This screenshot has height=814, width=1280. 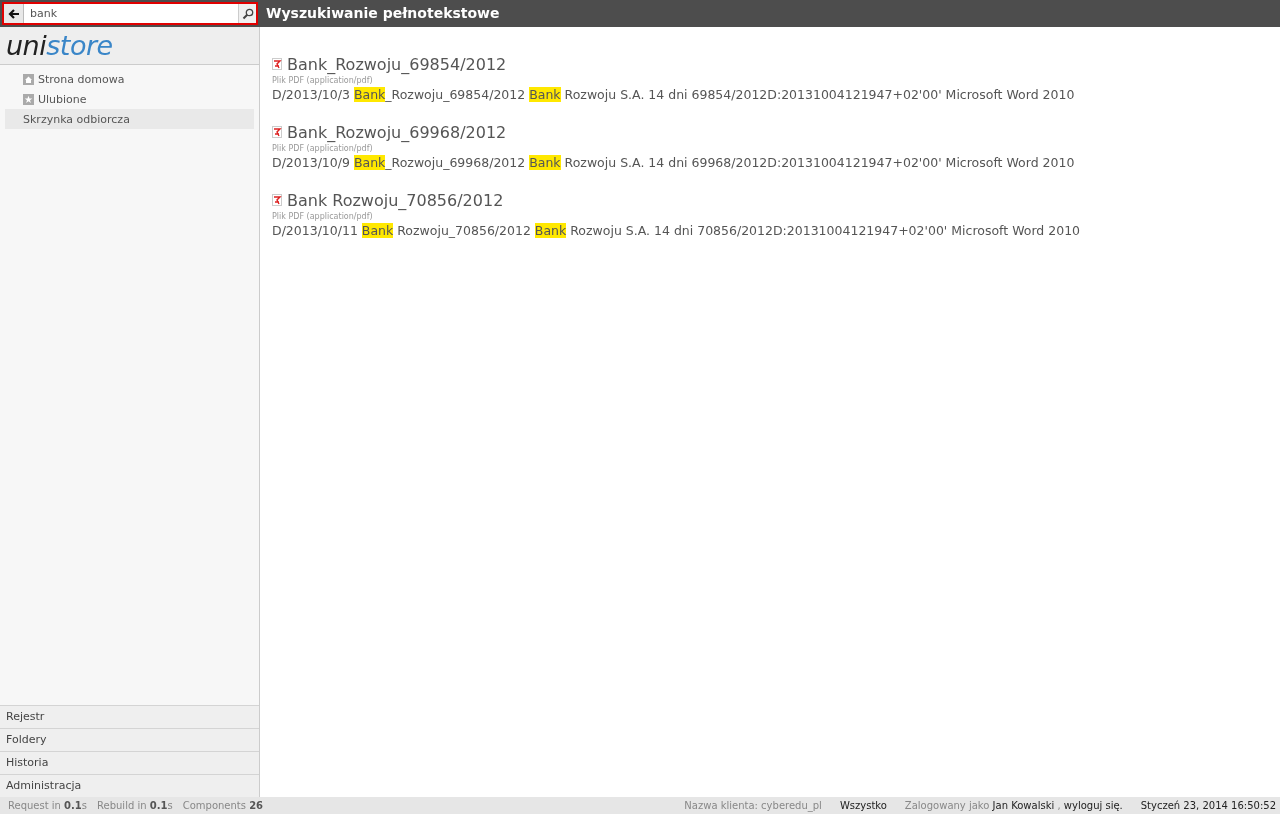 I want to click on user-name: Jan Kowalski, so click(x=1023, y=805).